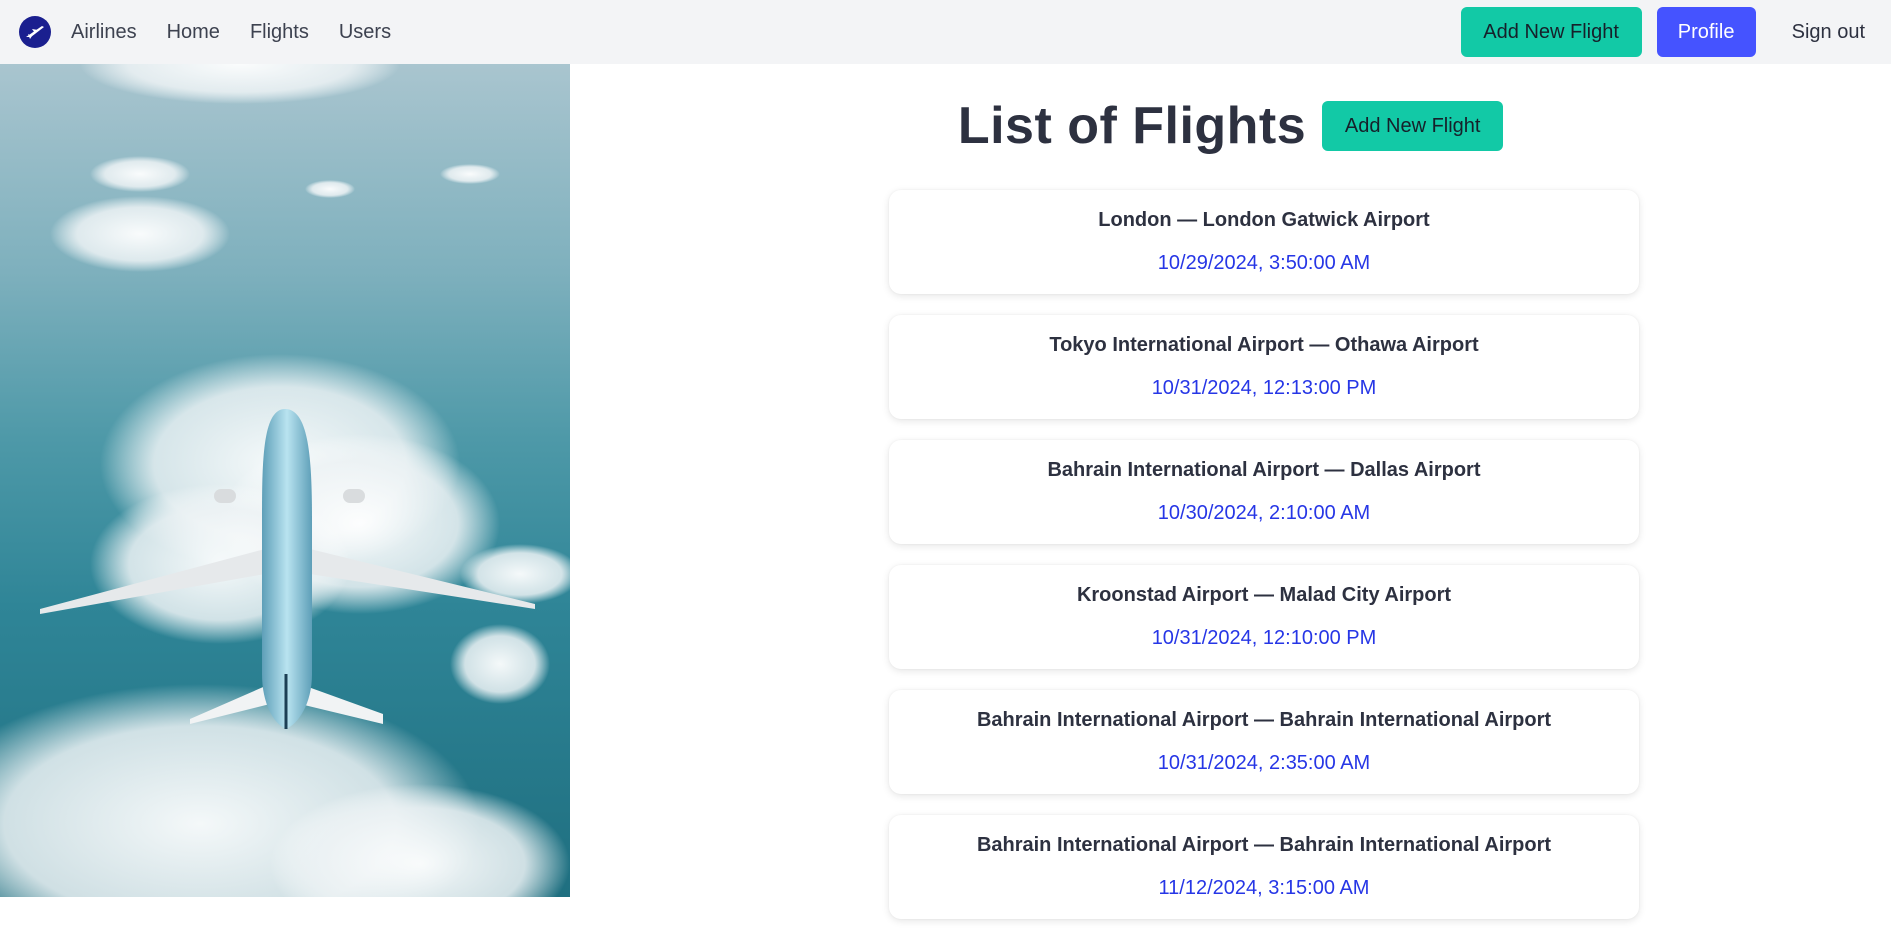 This screenshot has height=940, width=1891. What do you see at coordinates (365, 32) in the screenshot?
I see `nav-link-users: Users` at bounding box center [365, 32].